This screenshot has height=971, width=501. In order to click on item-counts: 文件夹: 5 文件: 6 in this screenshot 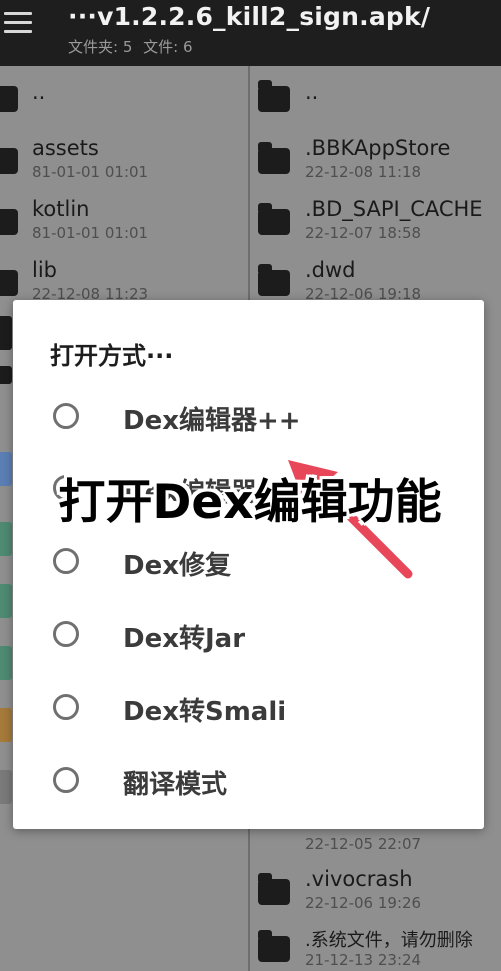, I will do `click(133, 46)`.